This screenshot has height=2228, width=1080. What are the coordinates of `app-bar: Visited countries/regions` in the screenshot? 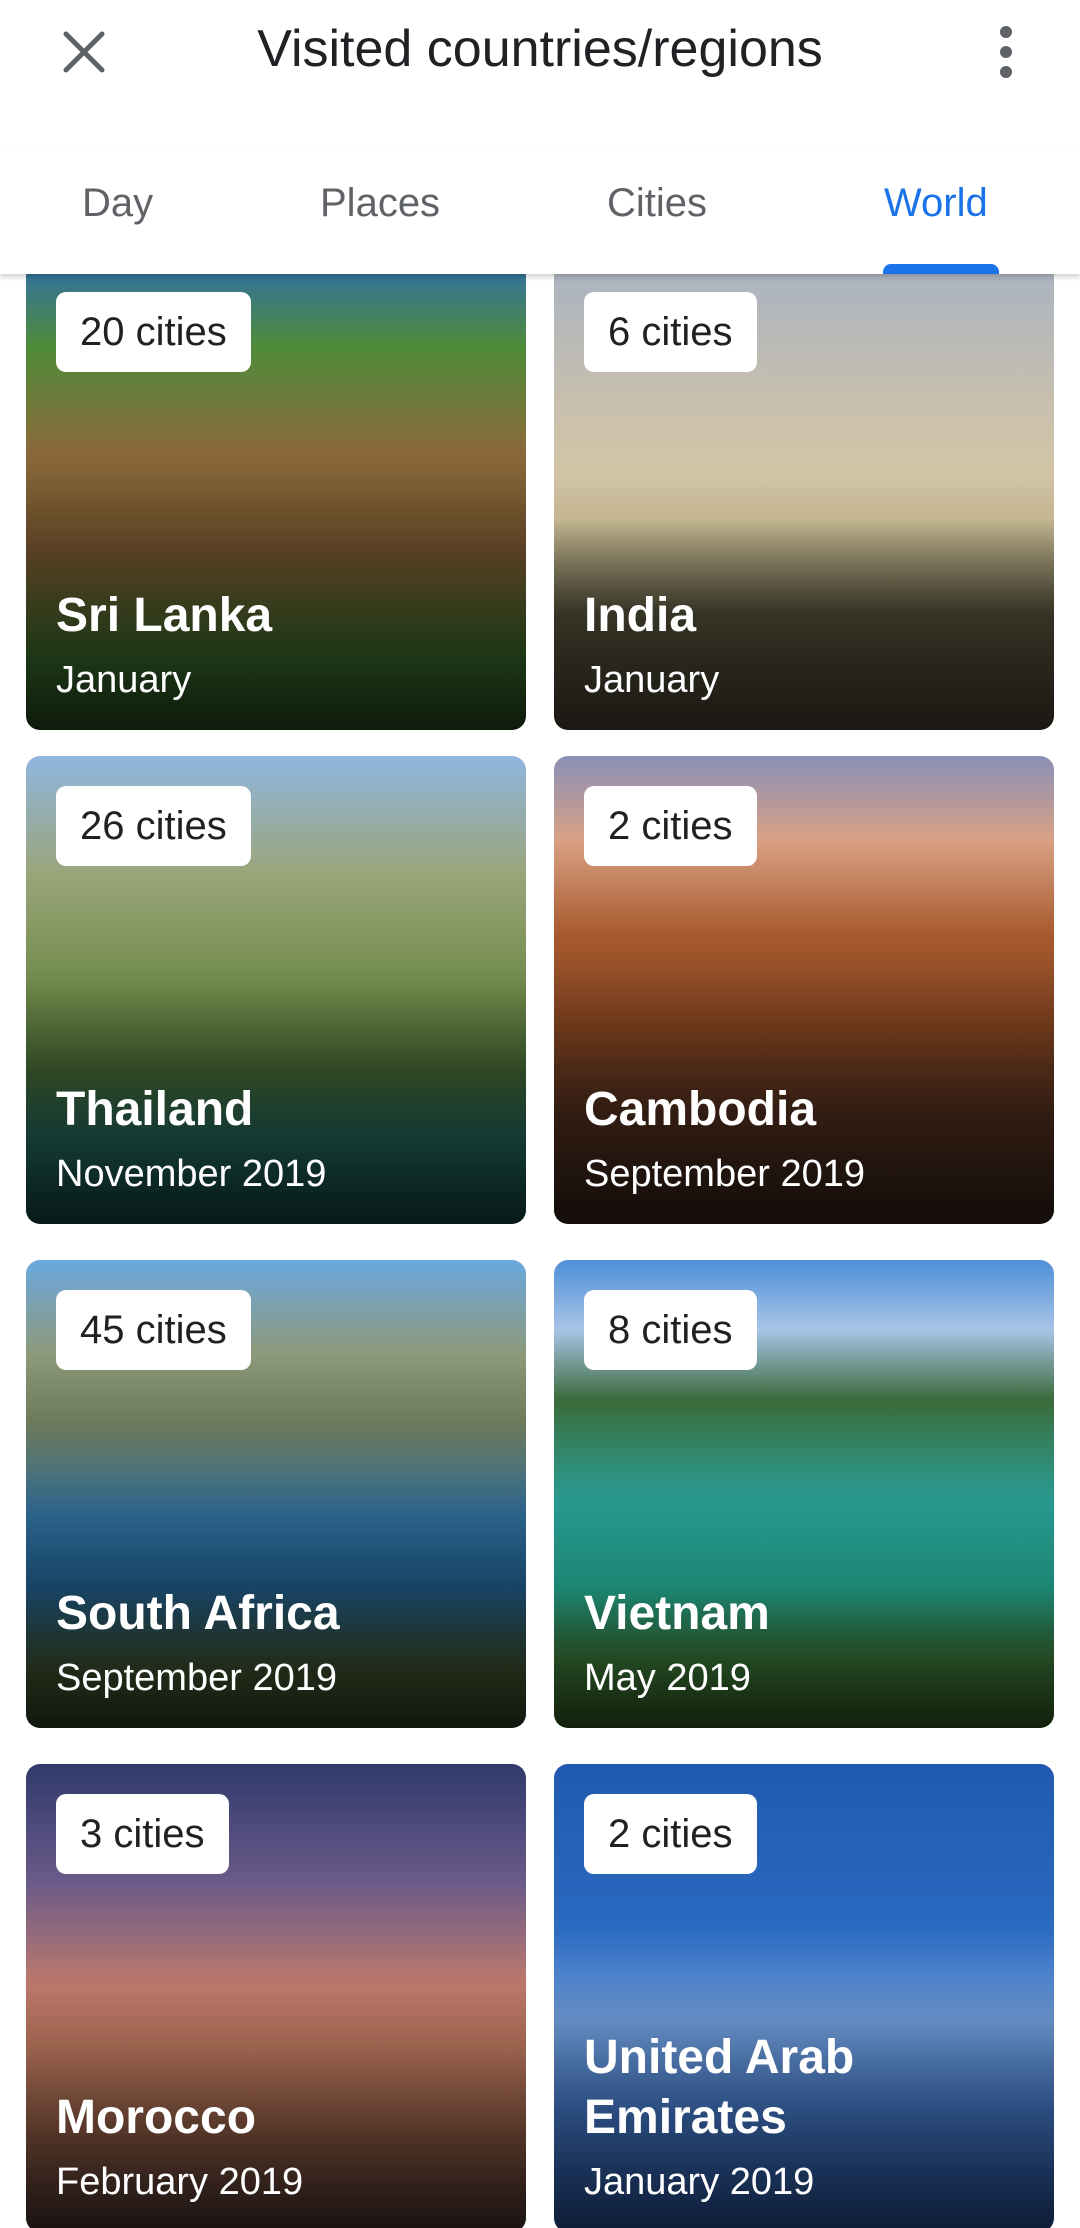 It's located at (540, 60).